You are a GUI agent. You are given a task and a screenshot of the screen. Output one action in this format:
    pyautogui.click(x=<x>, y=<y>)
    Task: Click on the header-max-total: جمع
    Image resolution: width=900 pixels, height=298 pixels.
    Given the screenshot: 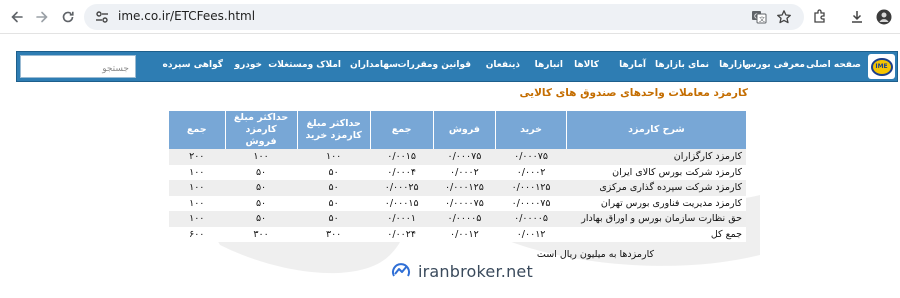 What is the action you would take?
    pyautogui.click(x=196, y=130)
    